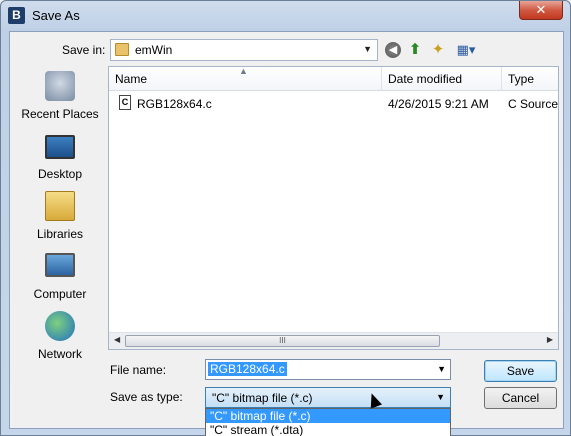  What do you see at coordinates (59, 354) in the screenshot?
I see `place-label: Network` at bounding box center [59, 354].